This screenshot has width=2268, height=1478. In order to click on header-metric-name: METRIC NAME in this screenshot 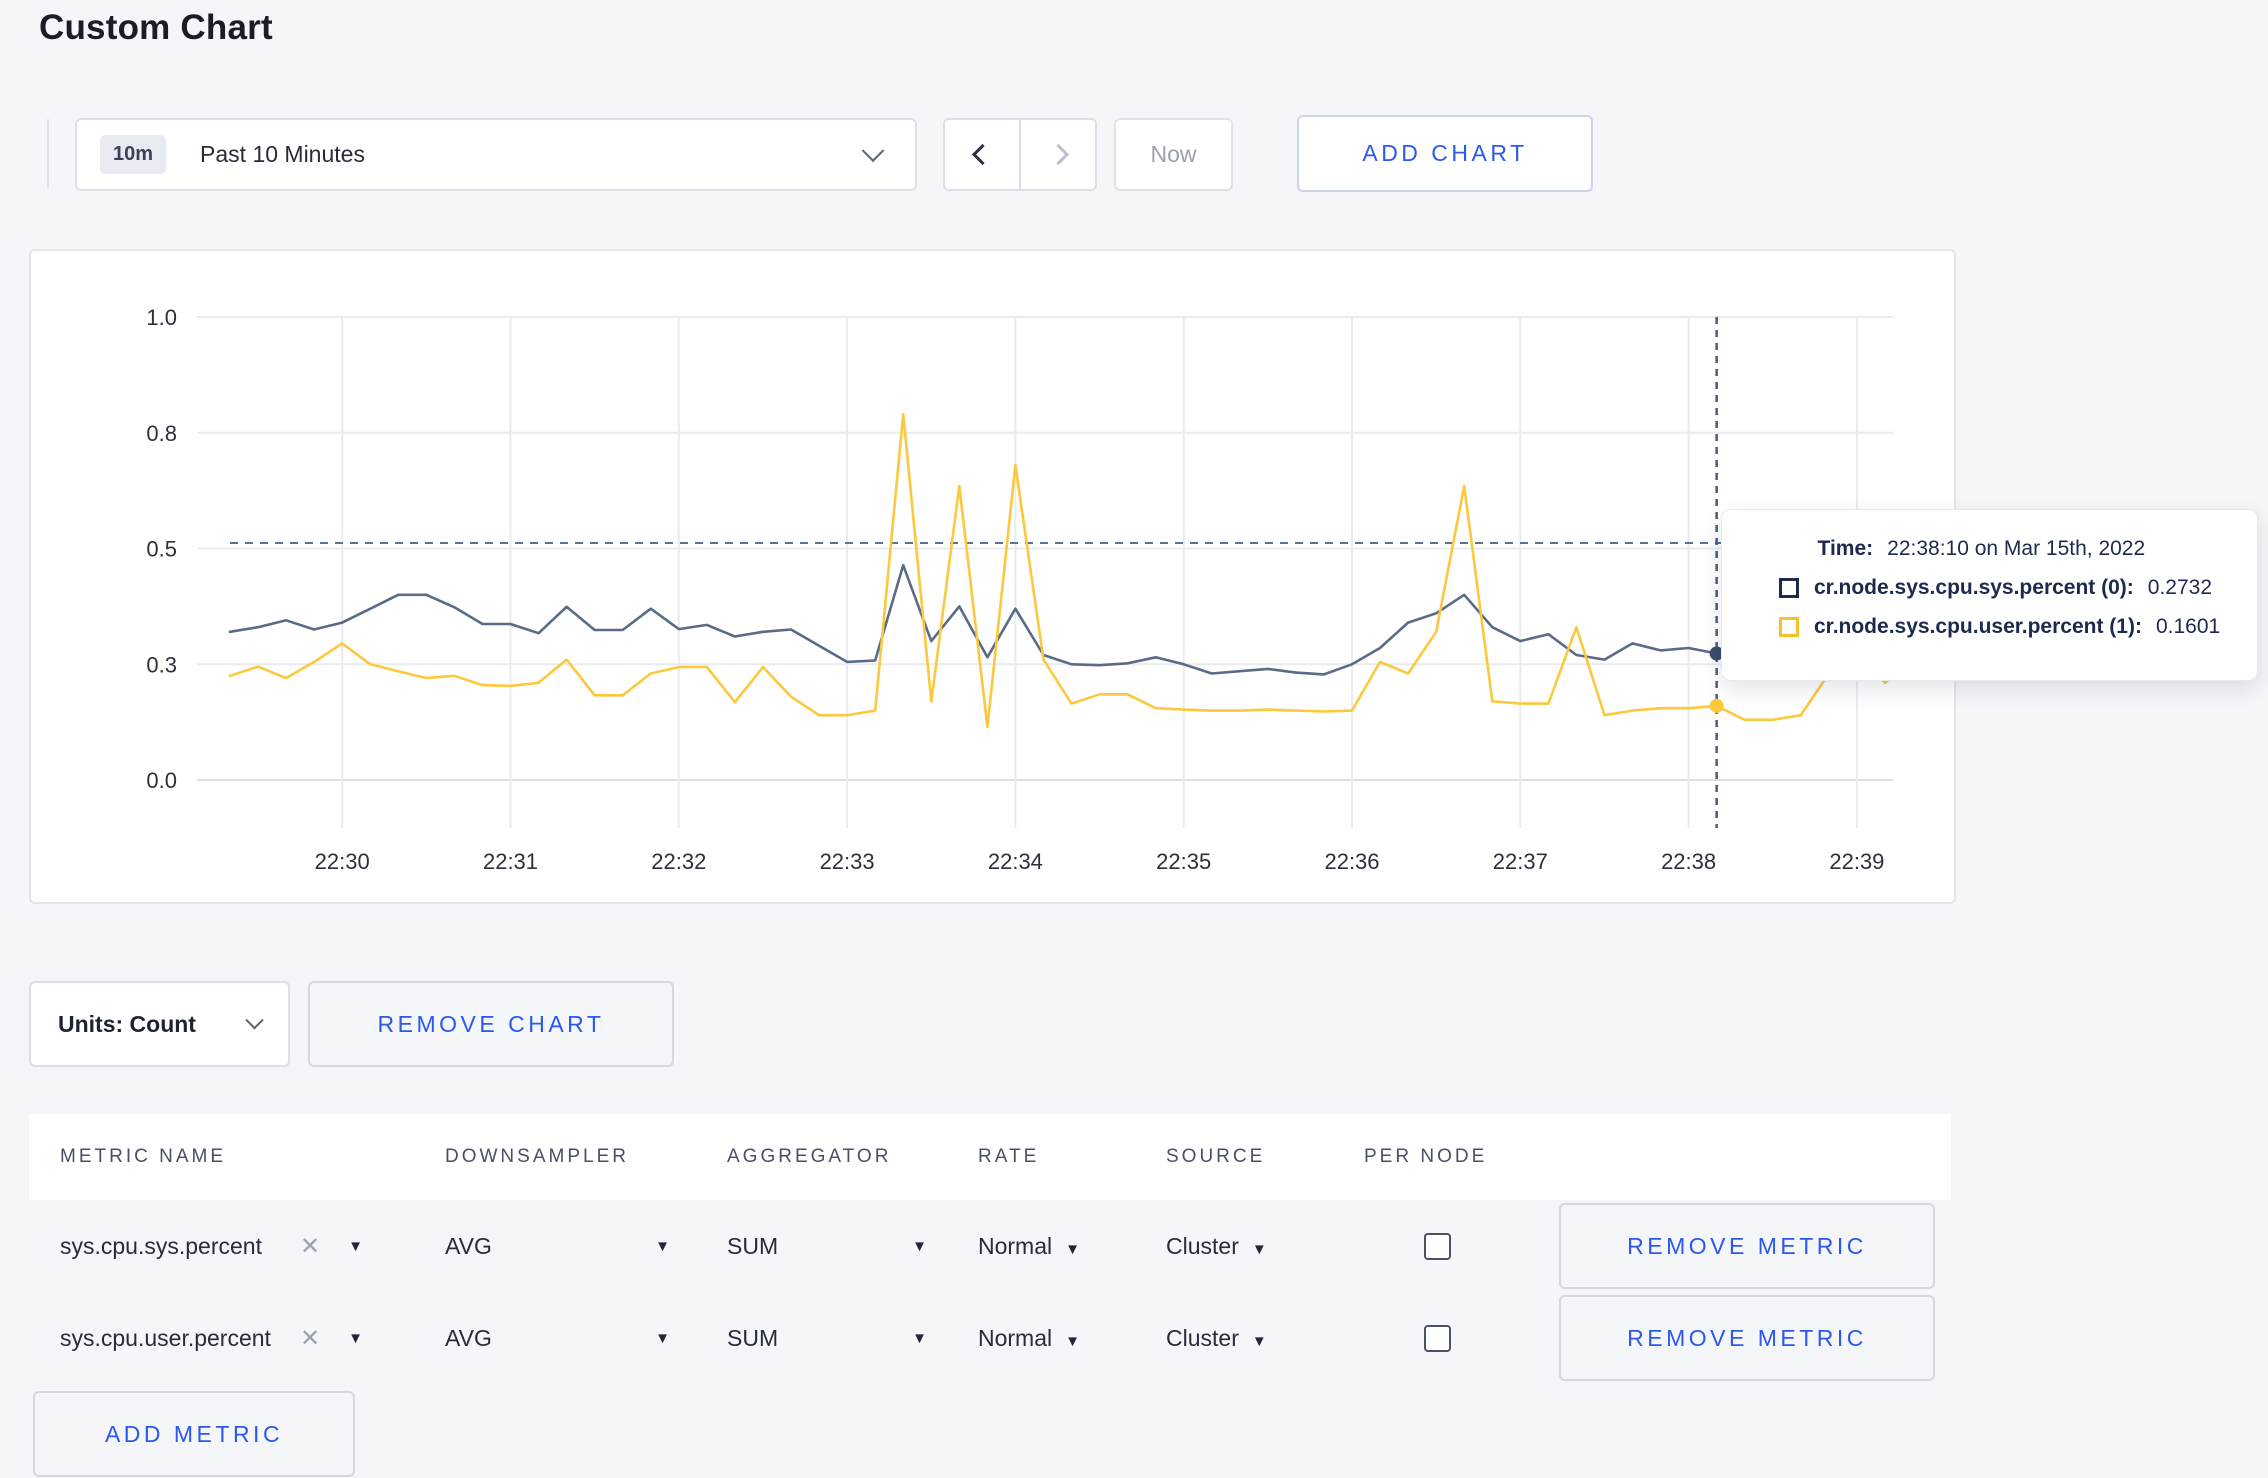, I will do `click(143, 1156)`.